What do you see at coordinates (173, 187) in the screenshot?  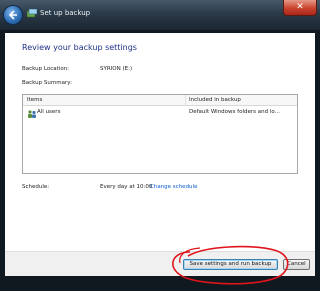 I see `change-schedule-link: Change schedule` at bounding box center [173, 187].